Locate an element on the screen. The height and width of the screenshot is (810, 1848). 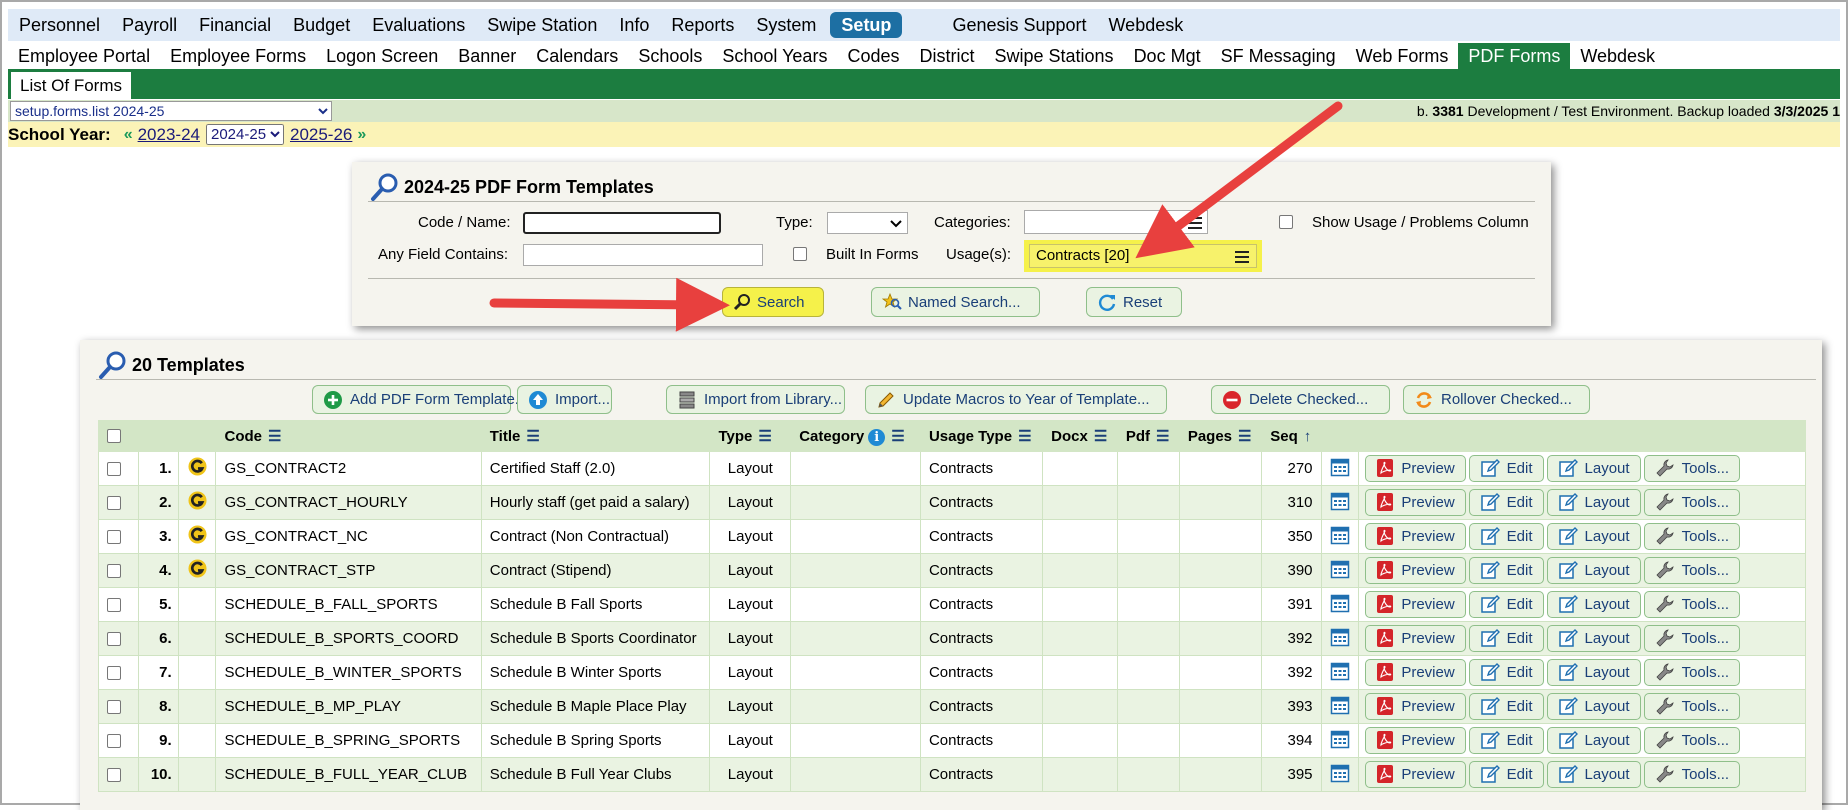
top-menu-financial: Financial is located at coordinates (235, 25).